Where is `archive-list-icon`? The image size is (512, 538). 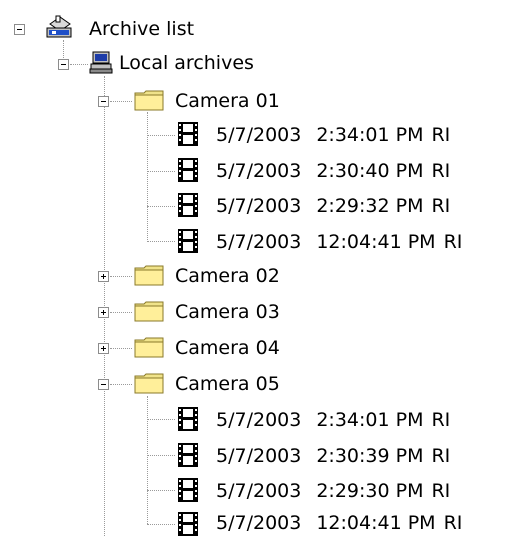
archive-list-icon is located at coordinates (59, 26).